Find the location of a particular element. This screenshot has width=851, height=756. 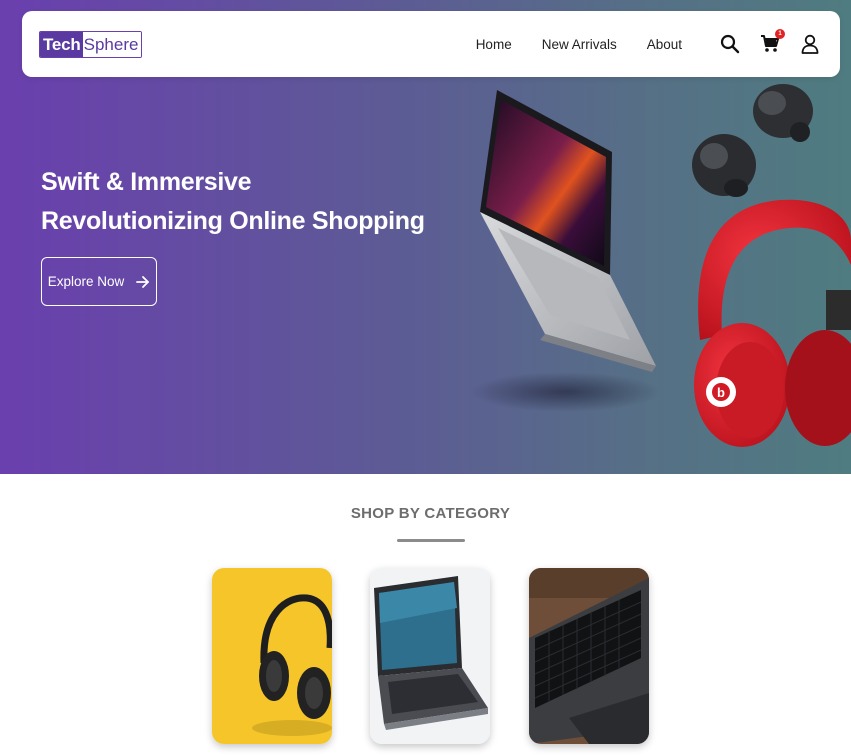

hero-headline-line1: Swift & Immersive is located at coordinates (146, 182).